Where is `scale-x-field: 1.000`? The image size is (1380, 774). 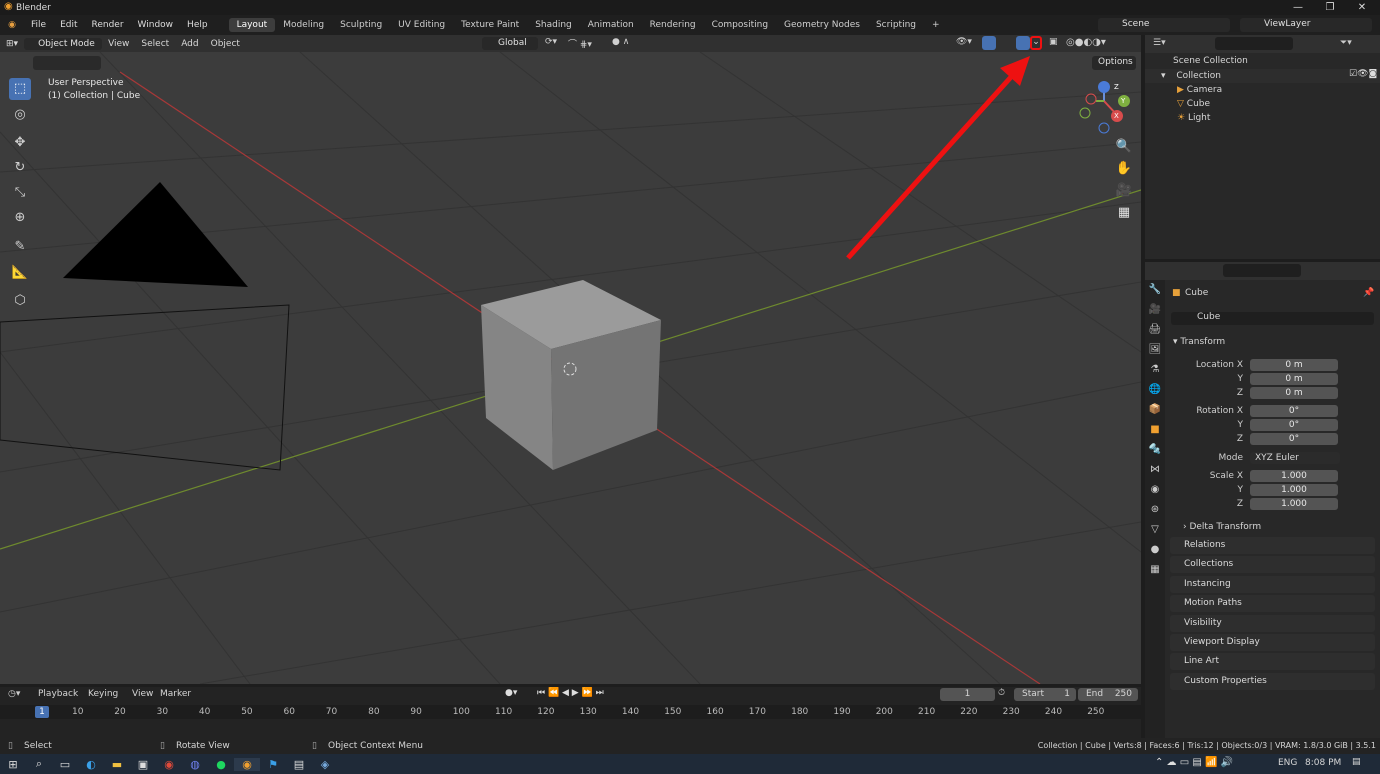 scale-x-field: 1.000 is located at coordinates (1294, 476).